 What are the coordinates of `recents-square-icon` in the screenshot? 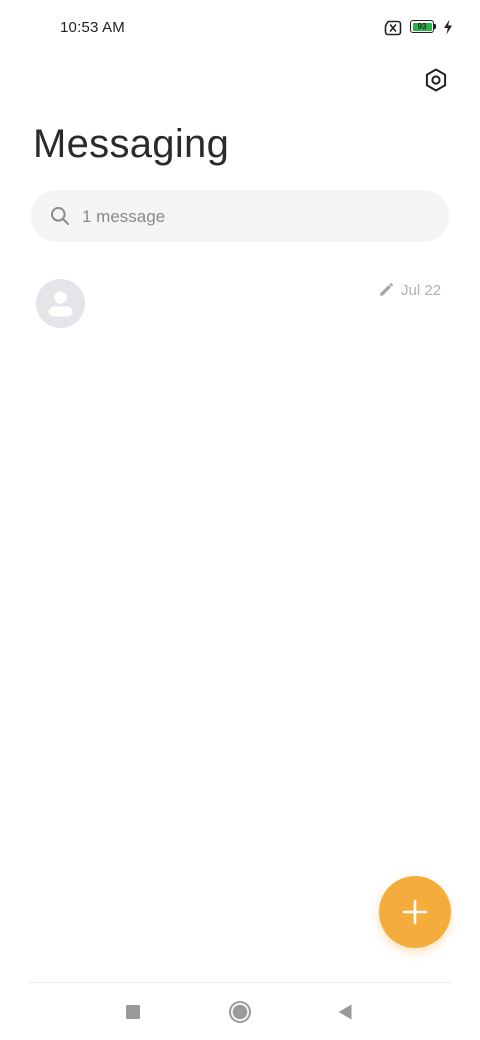 It's located at (133, 1011).